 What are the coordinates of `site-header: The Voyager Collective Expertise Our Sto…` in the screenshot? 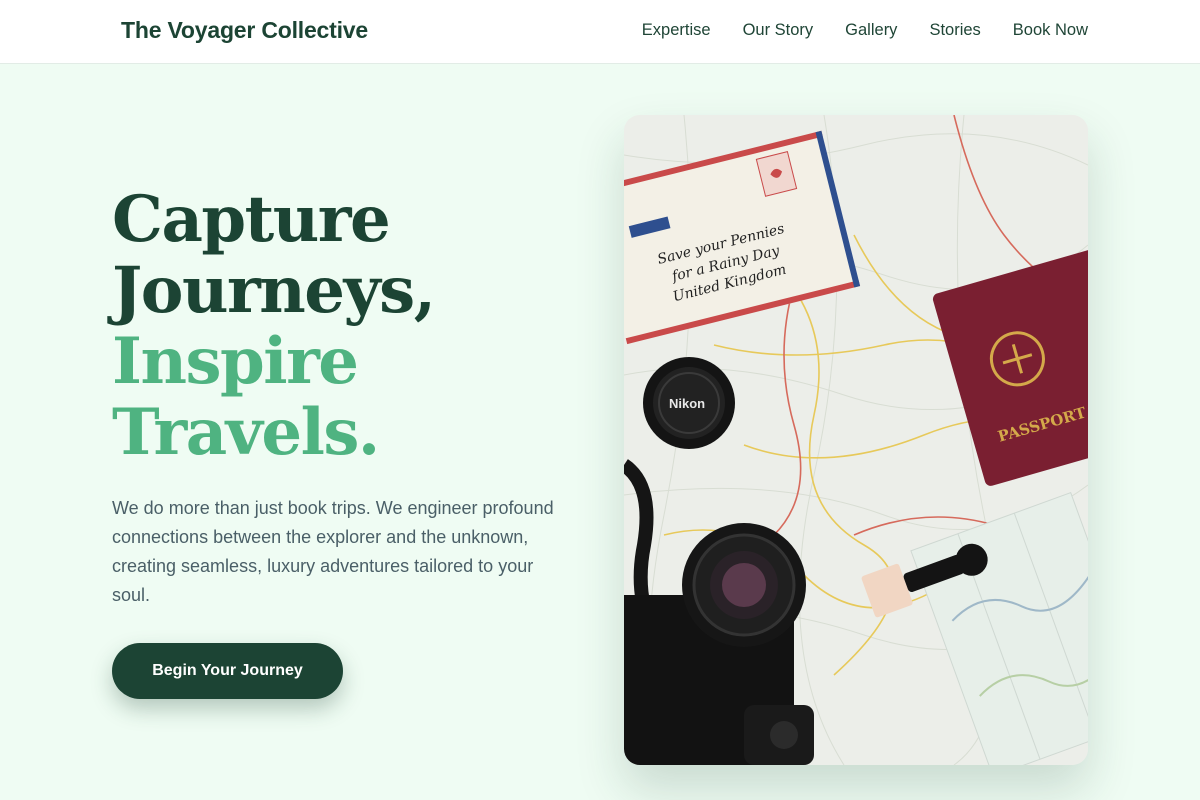 It's located at (600, 32).